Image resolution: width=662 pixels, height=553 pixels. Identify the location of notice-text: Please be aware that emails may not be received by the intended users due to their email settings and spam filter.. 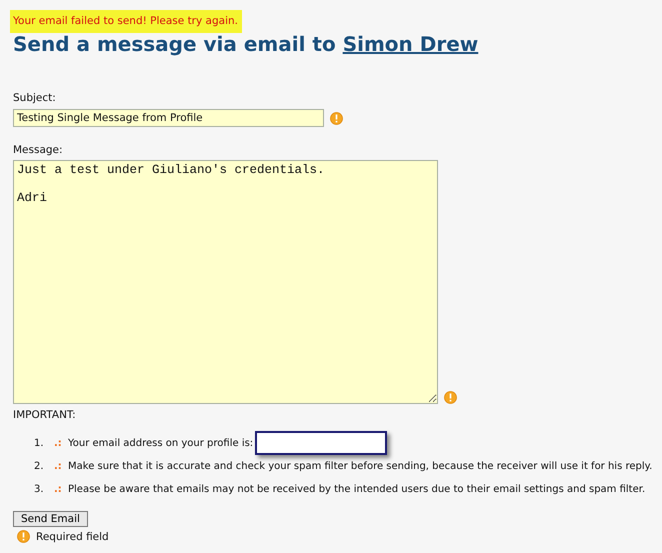
(357, 489).